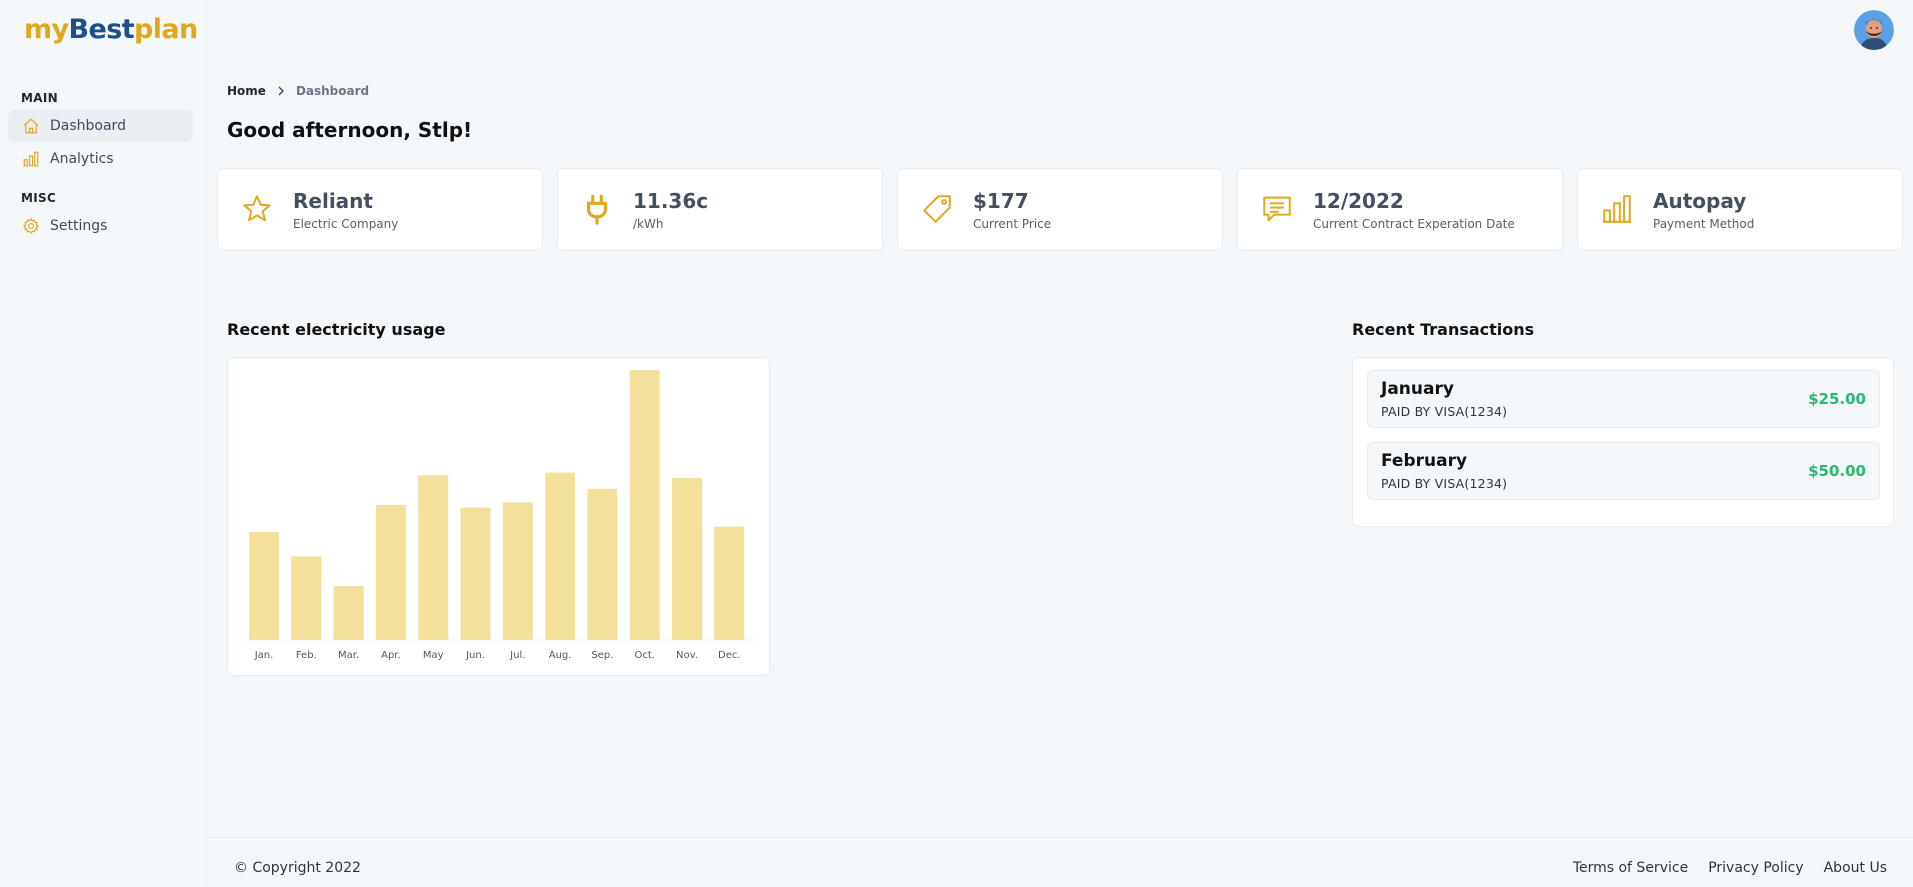  I want to click on sidebar-item-dashboard: Dashboard, so click(100, 126).